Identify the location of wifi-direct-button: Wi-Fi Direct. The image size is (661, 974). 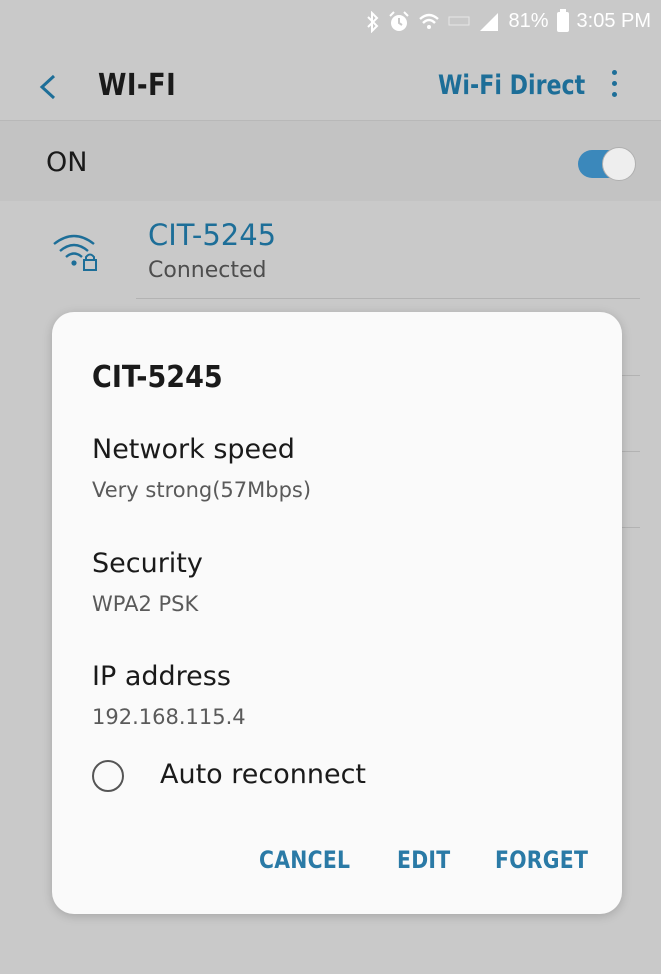
(511, 85).